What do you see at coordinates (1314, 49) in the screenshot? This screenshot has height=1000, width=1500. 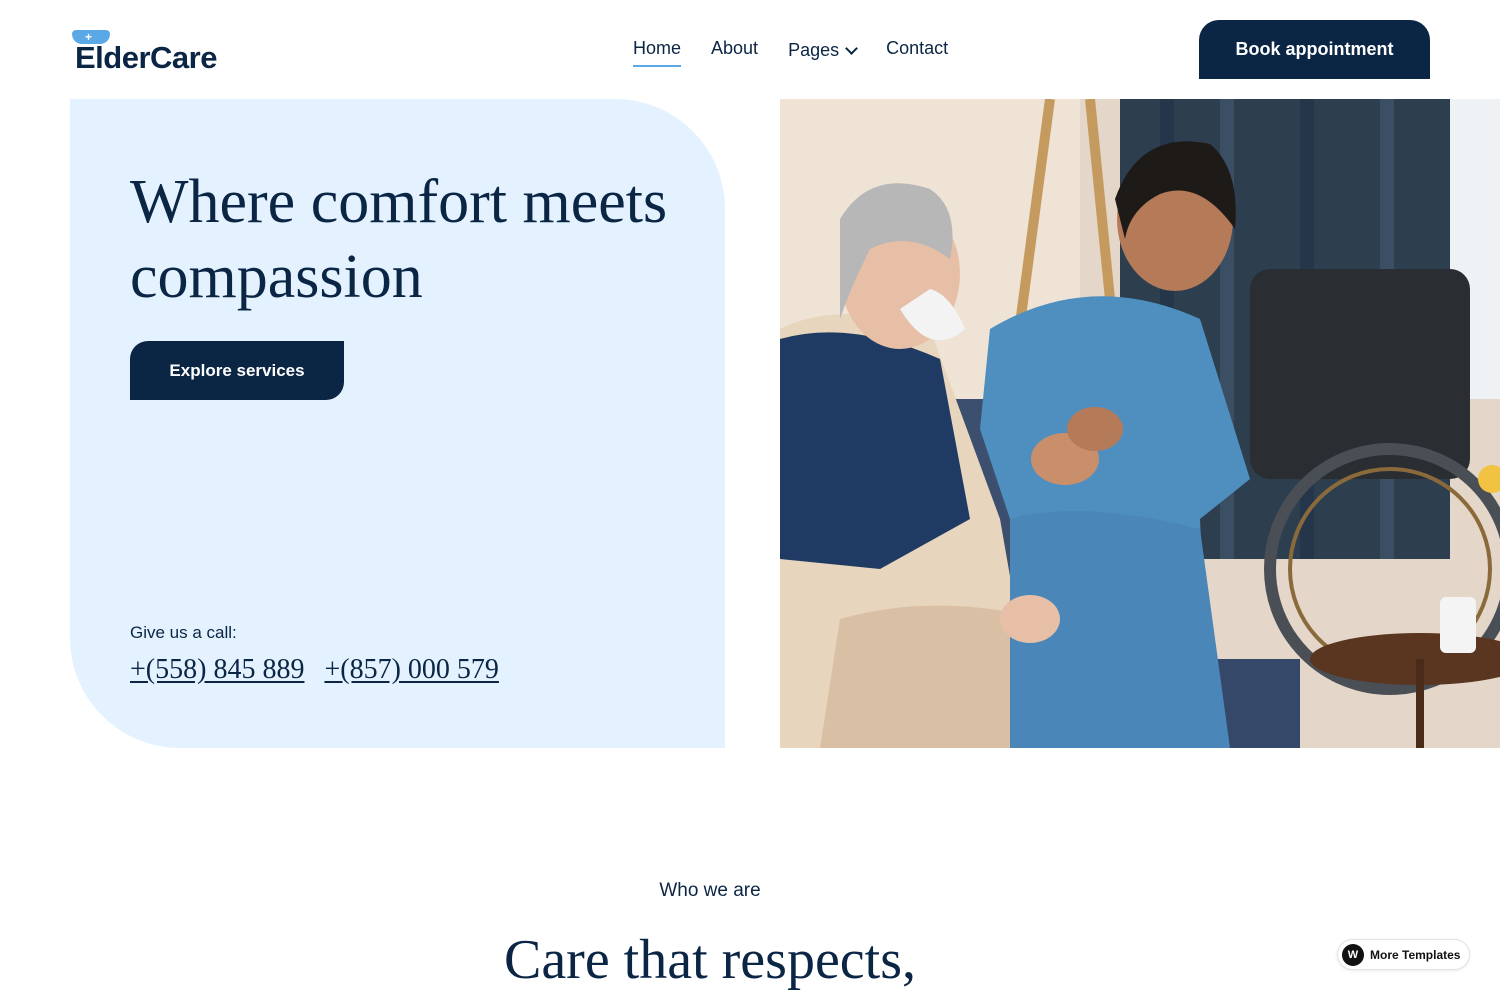 I see `book-appointment-button: Book appointment` at bounding box center [1314, 49].